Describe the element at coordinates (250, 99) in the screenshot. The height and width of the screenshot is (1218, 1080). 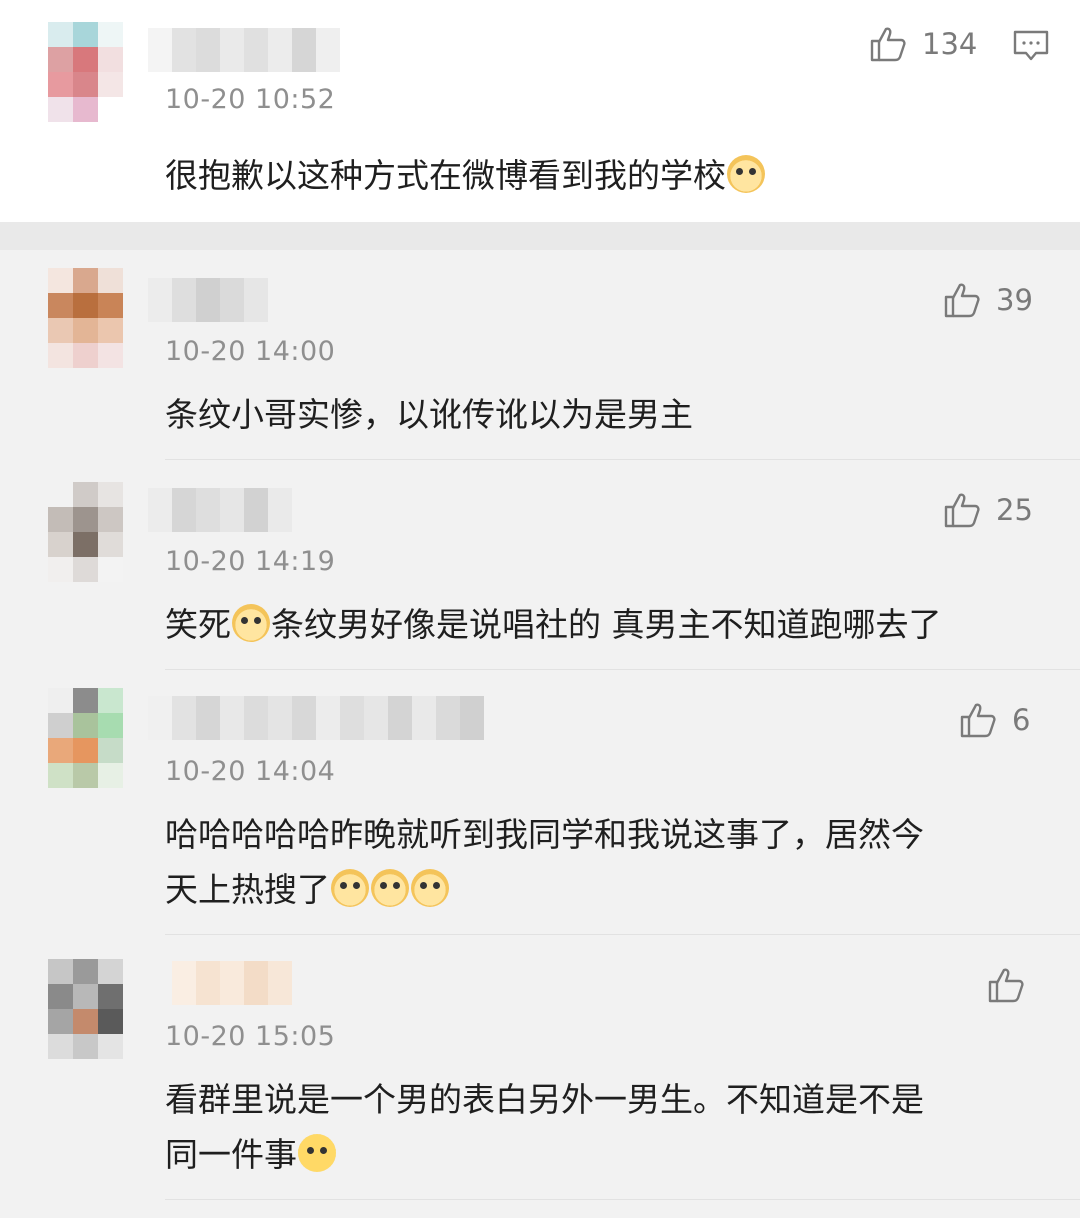
I see `comment-time: 10-20 10:52` at that location.